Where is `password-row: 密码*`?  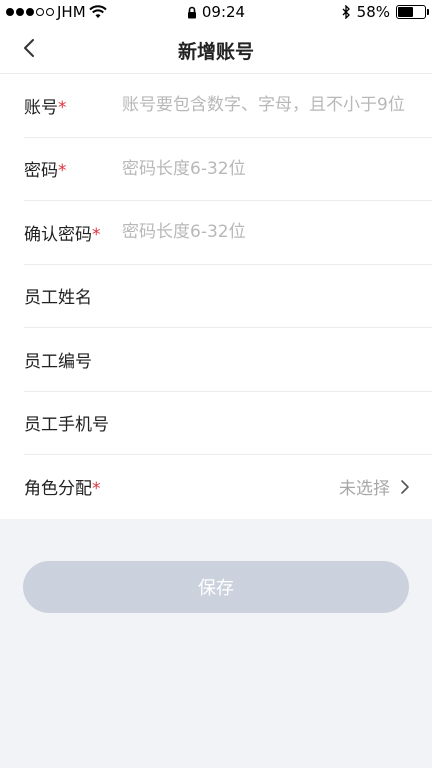 password-row: 密码* is located at coordinates (228, 169).